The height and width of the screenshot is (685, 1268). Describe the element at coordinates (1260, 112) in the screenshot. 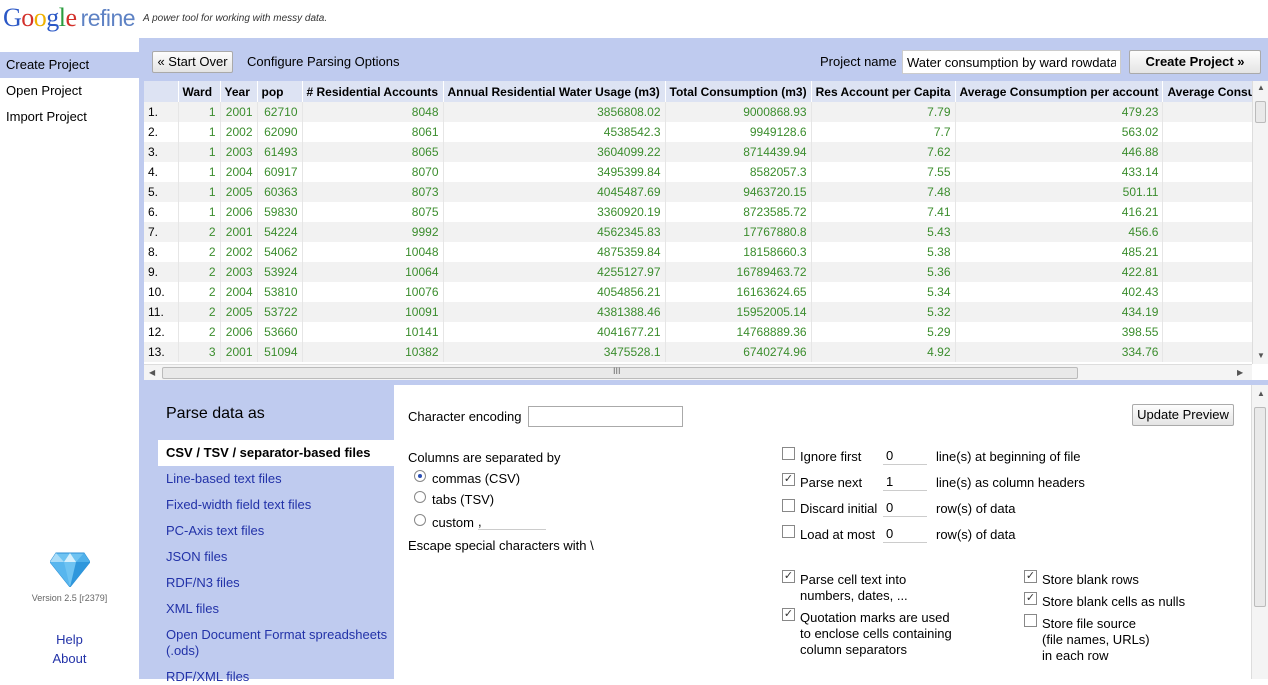

I see `grid-vertical-scroll-thumb` at that location.